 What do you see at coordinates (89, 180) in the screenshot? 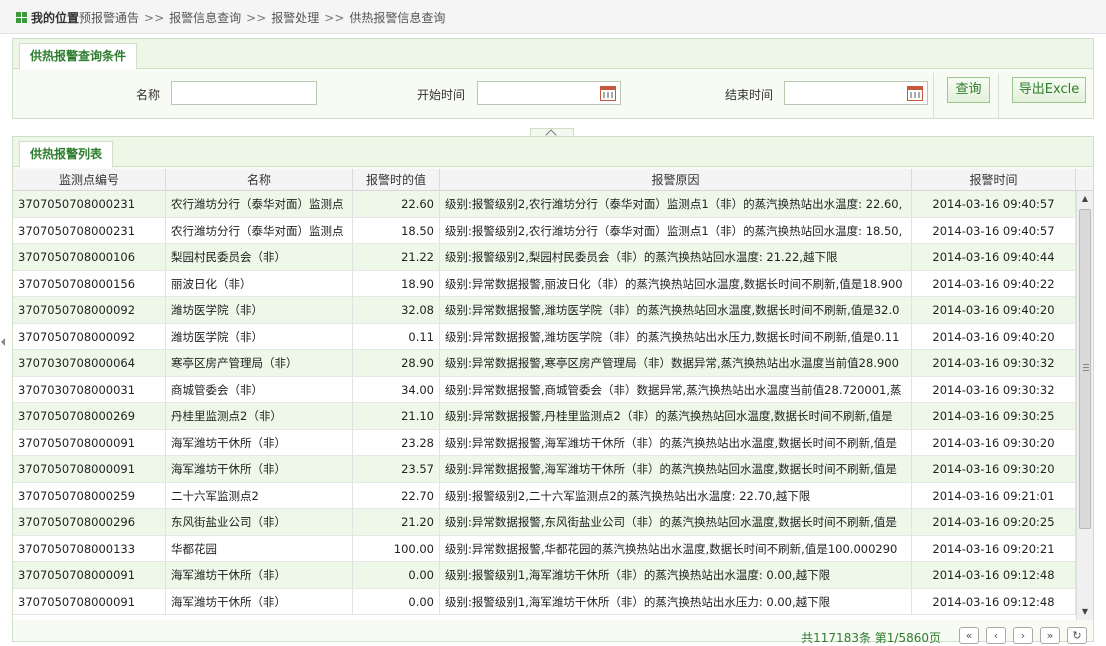
I see `column-header-id: 监测点编号` at bounding box center [89, 180].